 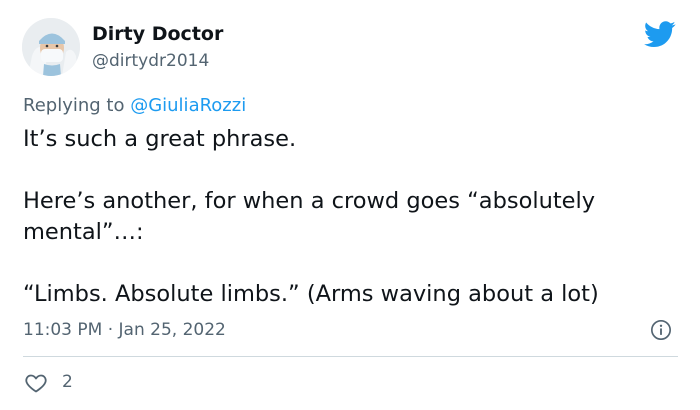 I want to click on divider, so click(x=350, y=356).